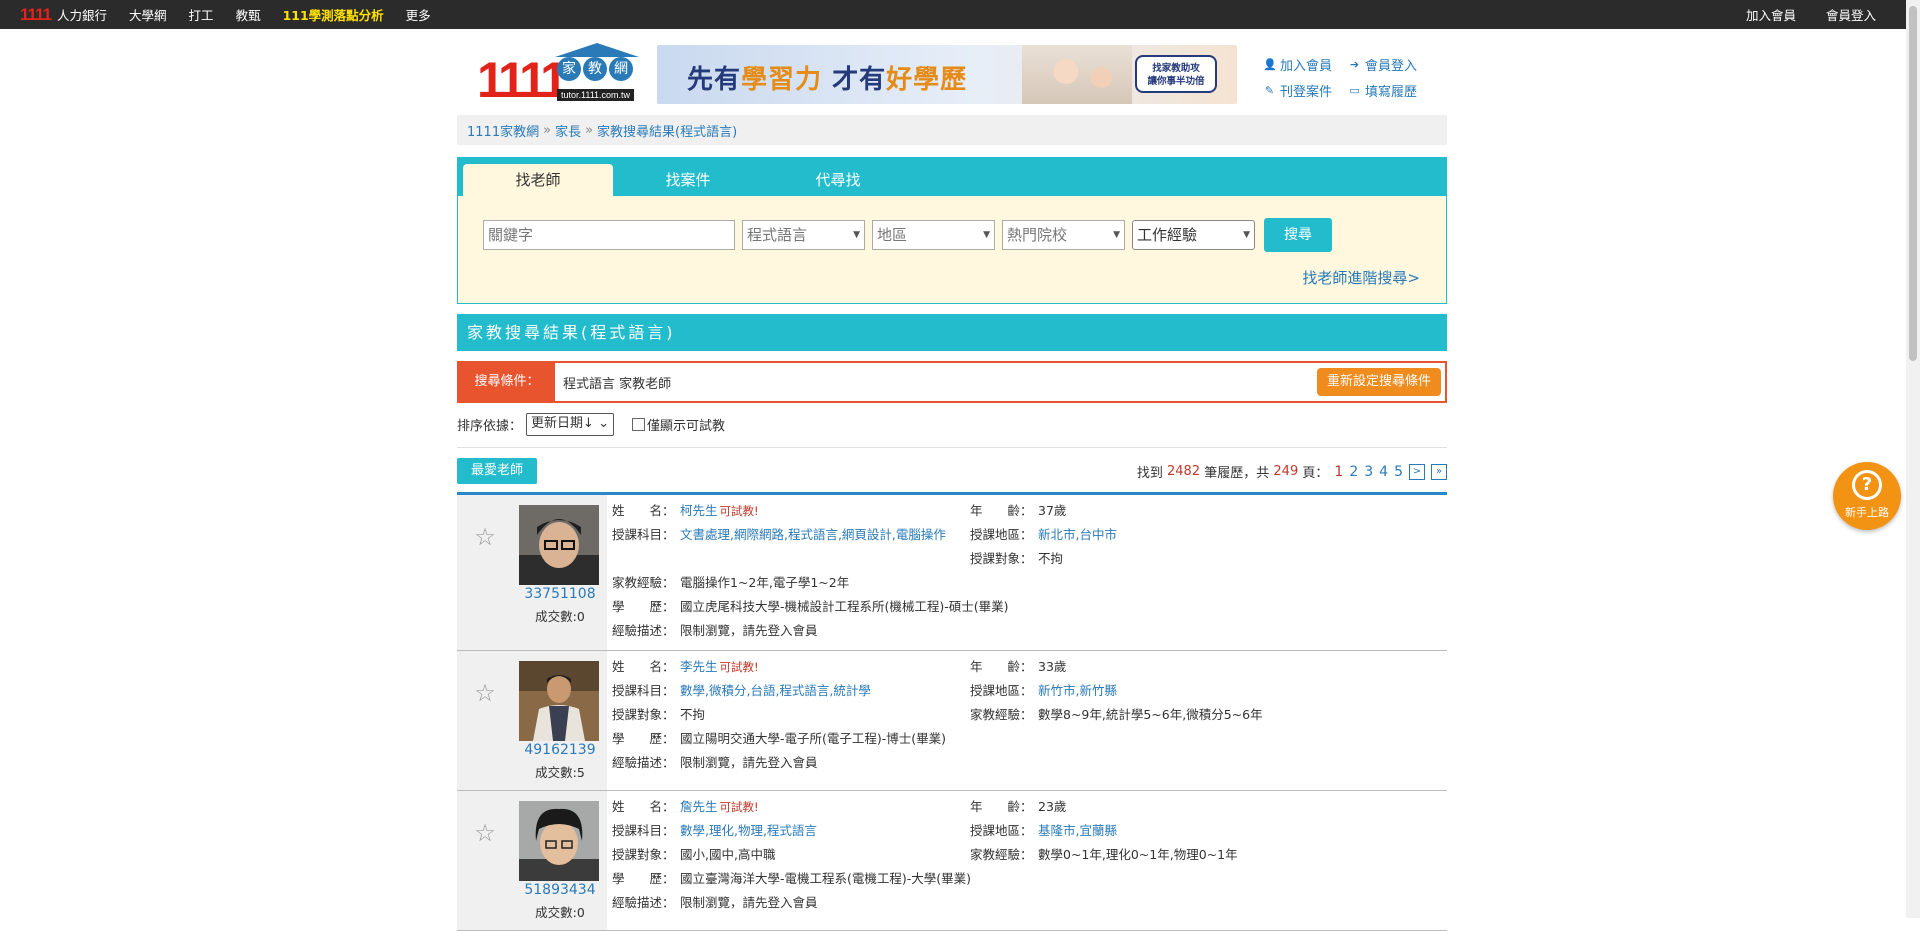  What do you see at coordinates (643, 690) in the screenshot?
I see `field-label: 授課科目：` at bounding box center [643, 690].